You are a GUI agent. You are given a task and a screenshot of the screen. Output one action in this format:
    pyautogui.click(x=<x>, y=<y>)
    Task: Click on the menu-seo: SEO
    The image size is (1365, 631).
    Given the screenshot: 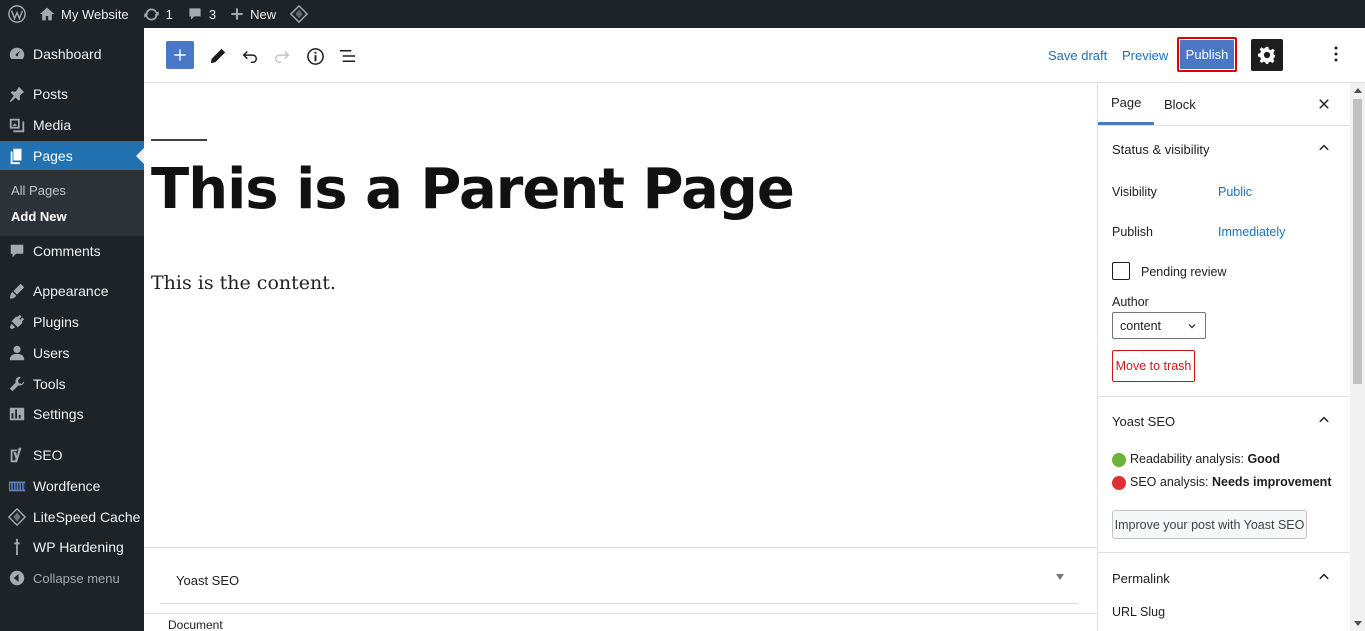 What is the action you would take?
    pyautogui.click(x=72, y=455)
    